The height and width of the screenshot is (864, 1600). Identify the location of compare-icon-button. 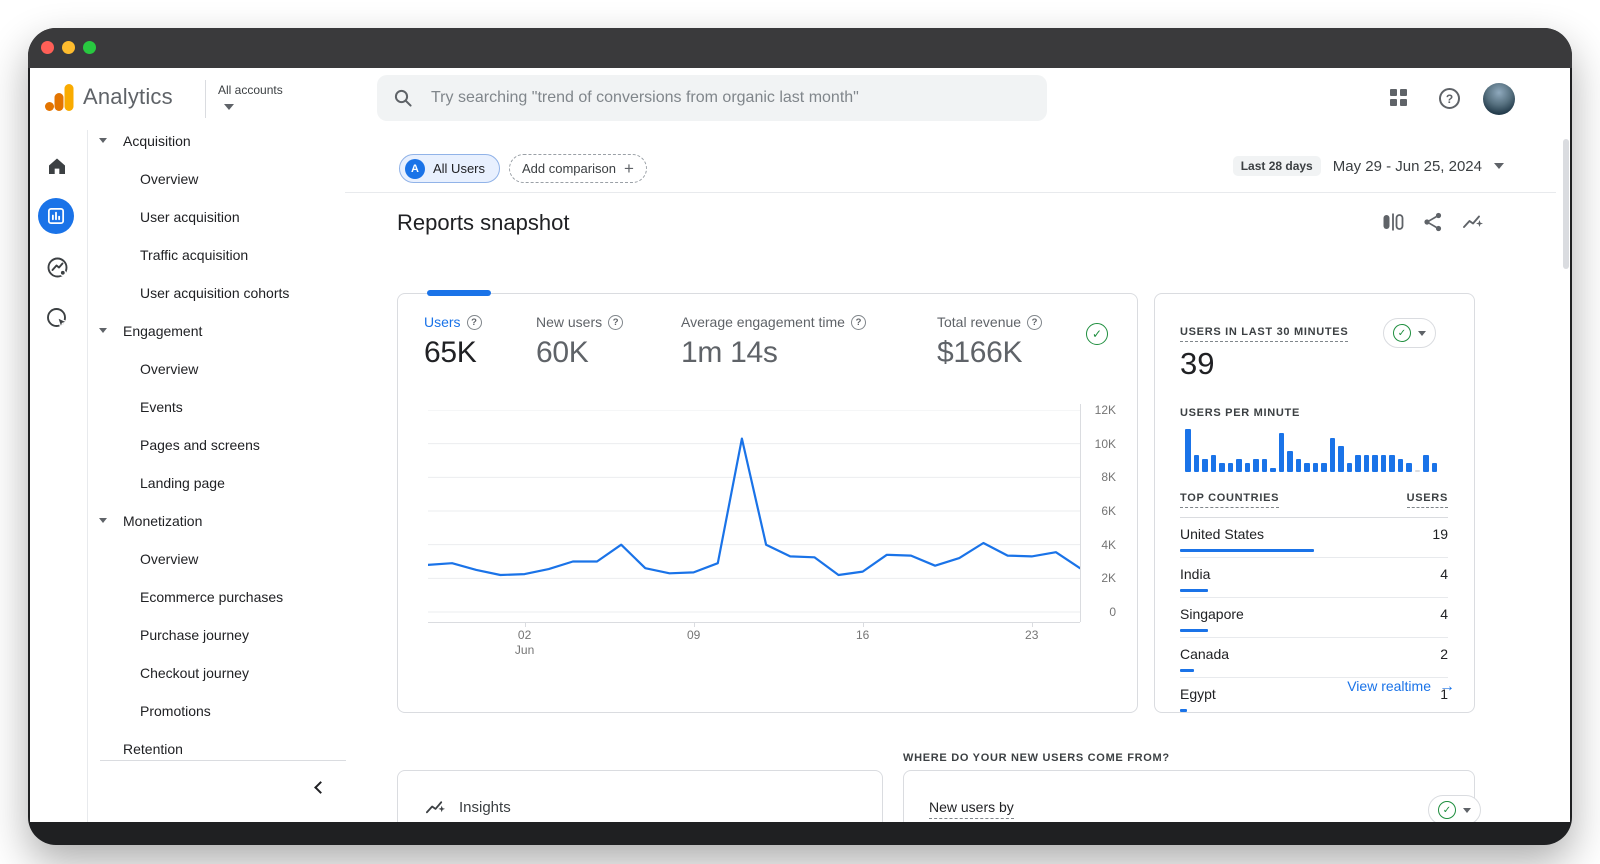
(1393, 222).